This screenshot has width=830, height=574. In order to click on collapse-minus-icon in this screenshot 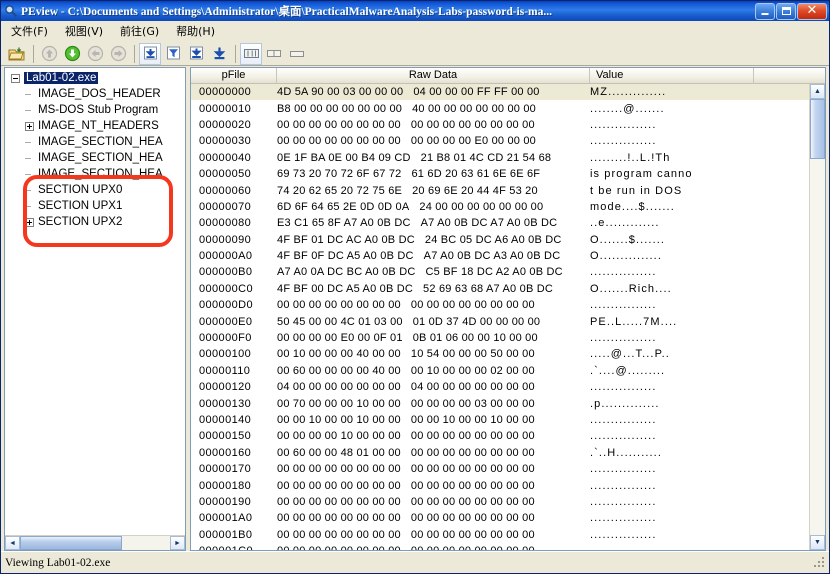, I will do `click(15, 78)`.